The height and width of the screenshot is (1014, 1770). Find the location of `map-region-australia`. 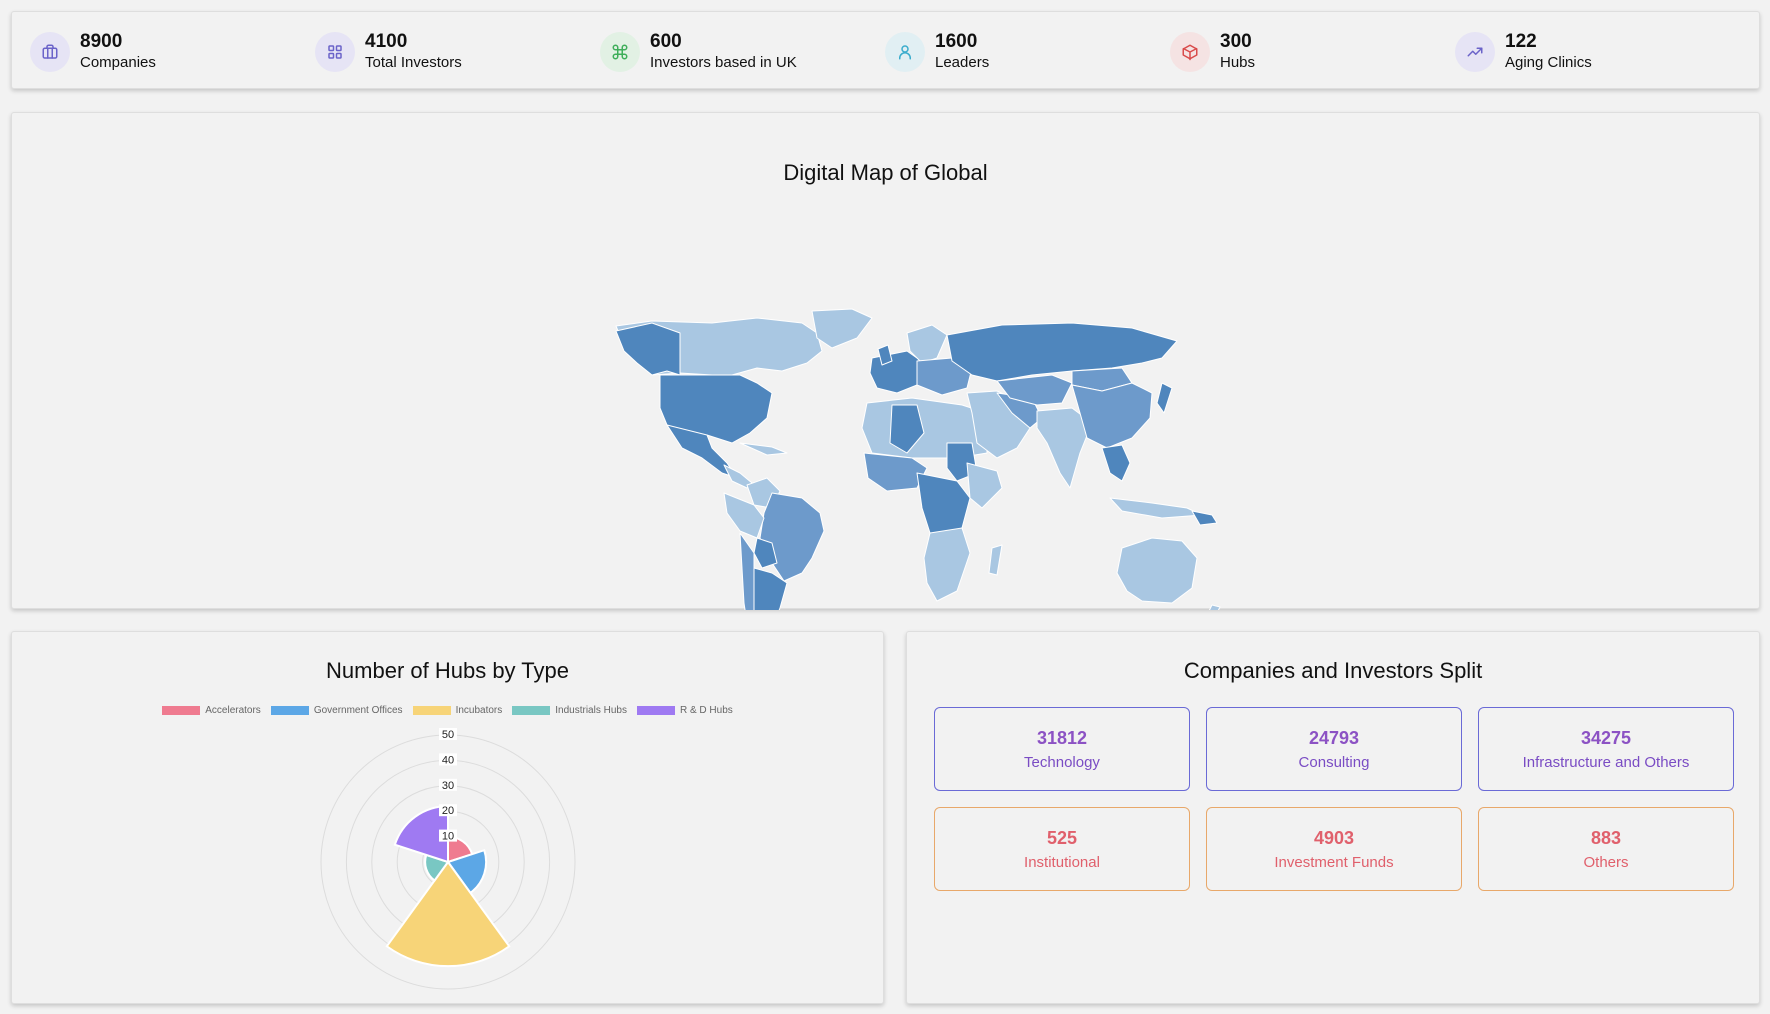

map-region-australia is located at coordinates (1157, 570).